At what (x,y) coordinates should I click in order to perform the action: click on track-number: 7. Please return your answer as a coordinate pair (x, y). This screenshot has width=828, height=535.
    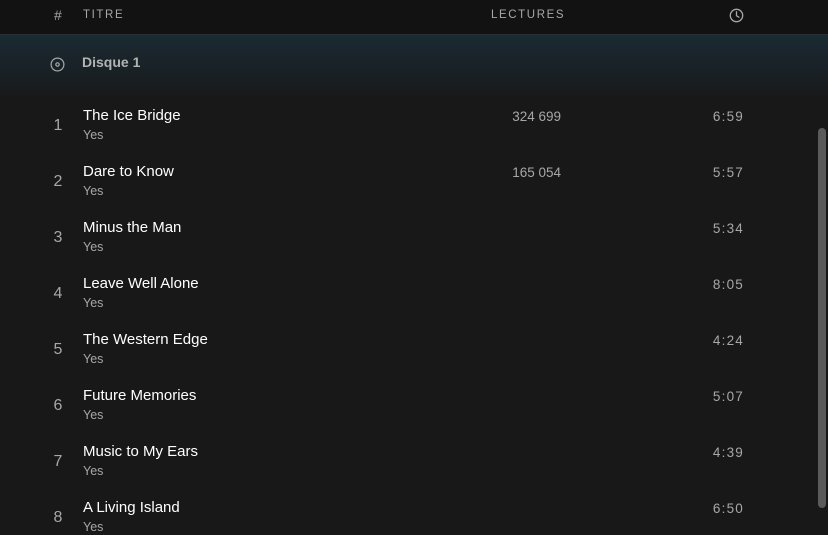
    Looking at the image, I should click on (58, 461).